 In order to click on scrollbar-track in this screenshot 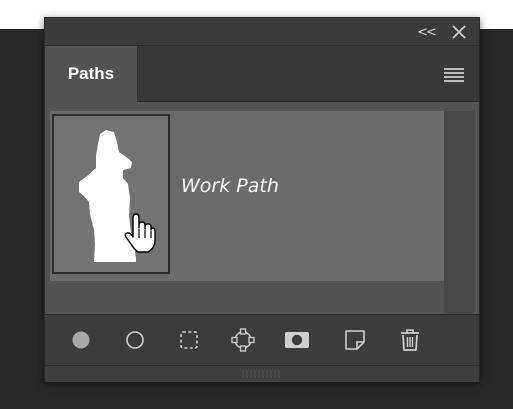, I will do `click(459, 212)`.